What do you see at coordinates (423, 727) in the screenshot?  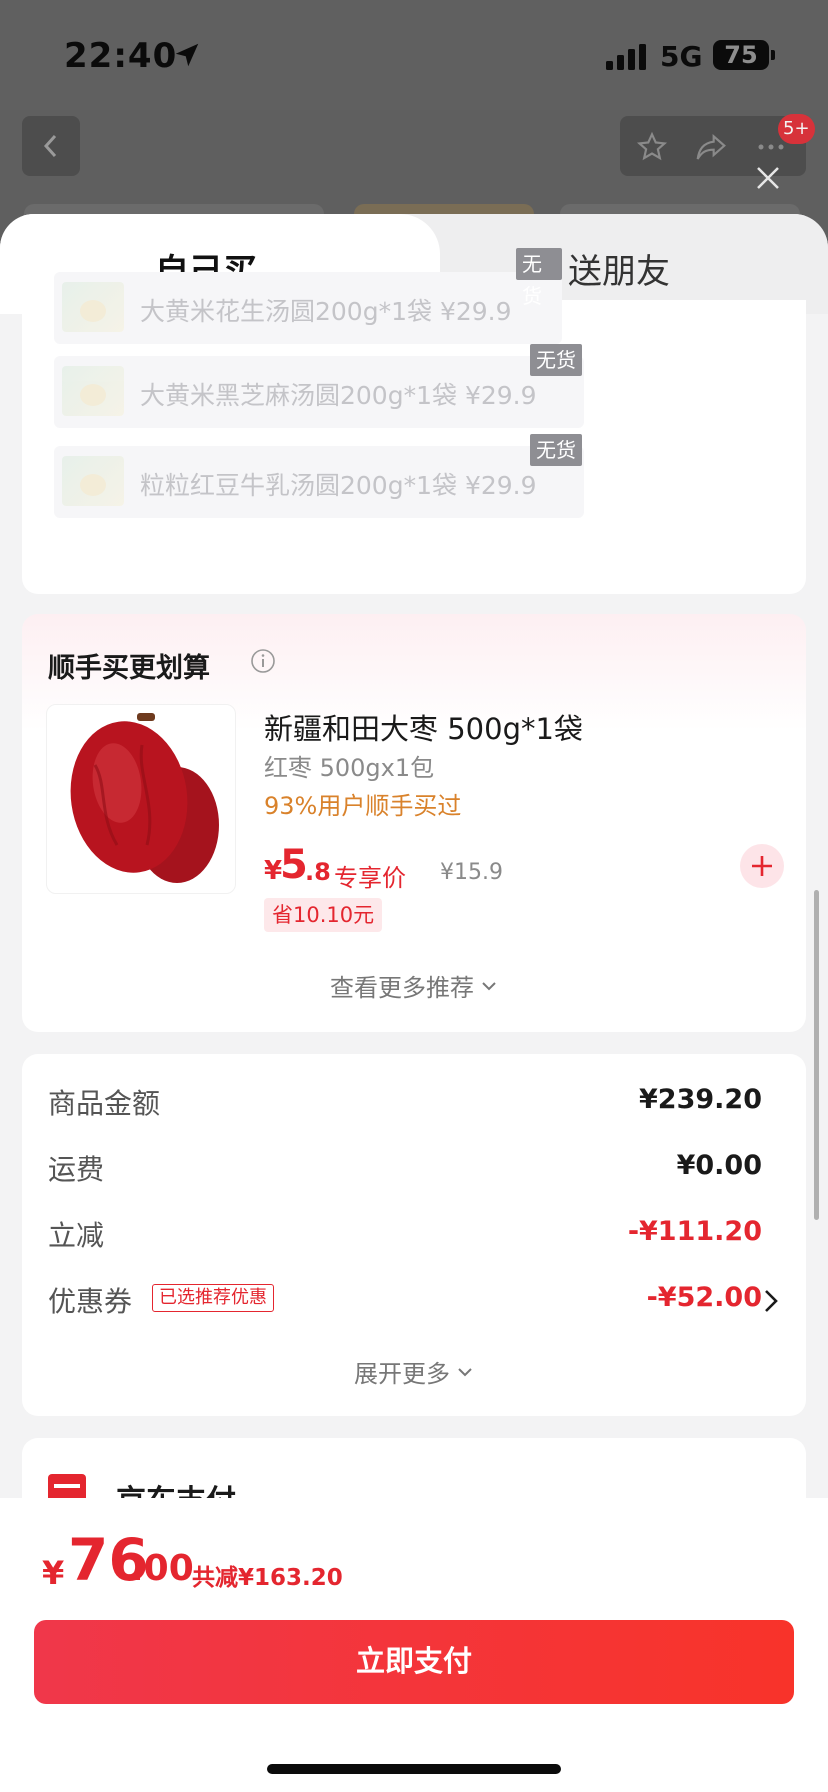 I see `product-name: 新疆和田大枣 500g*1袋` at bounding box center [423, 727].